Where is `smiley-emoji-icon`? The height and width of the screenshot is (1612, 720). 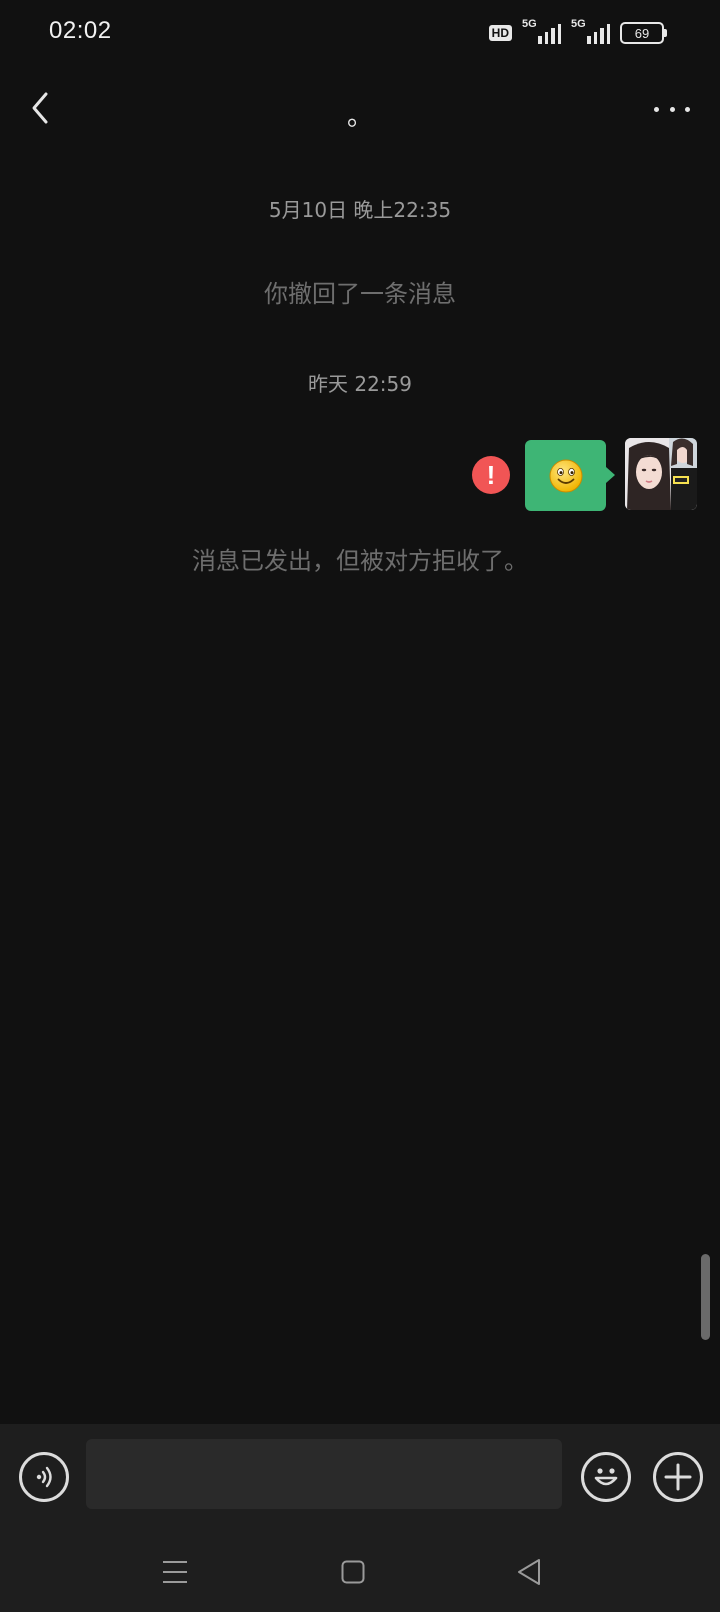 smiley-emoji-icon is located at coordinates (565, 475).